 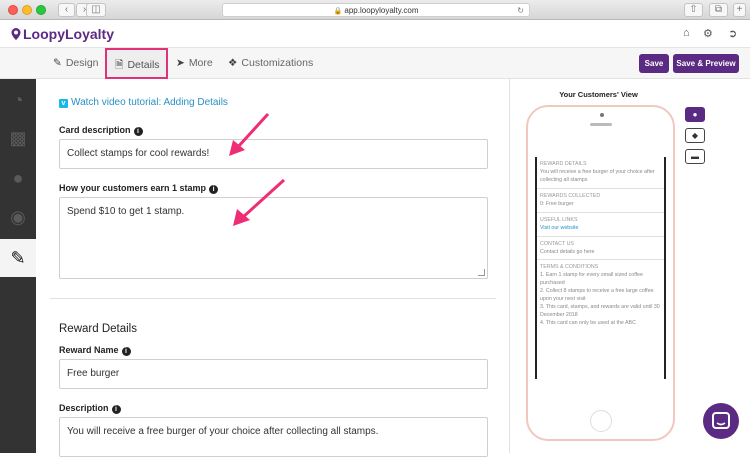 I want to click on app-logo: LoopyLoyalty, so click(x=62, y=34).